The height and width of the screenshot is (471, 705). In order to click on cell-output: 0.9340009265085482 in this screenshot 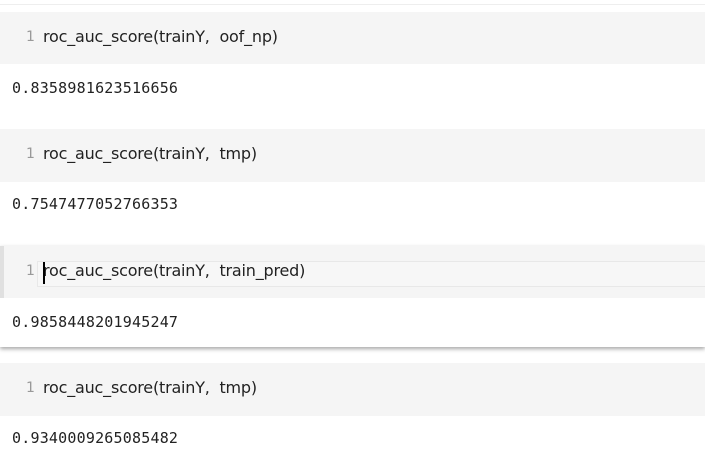, I will do `click(95, 438)`.